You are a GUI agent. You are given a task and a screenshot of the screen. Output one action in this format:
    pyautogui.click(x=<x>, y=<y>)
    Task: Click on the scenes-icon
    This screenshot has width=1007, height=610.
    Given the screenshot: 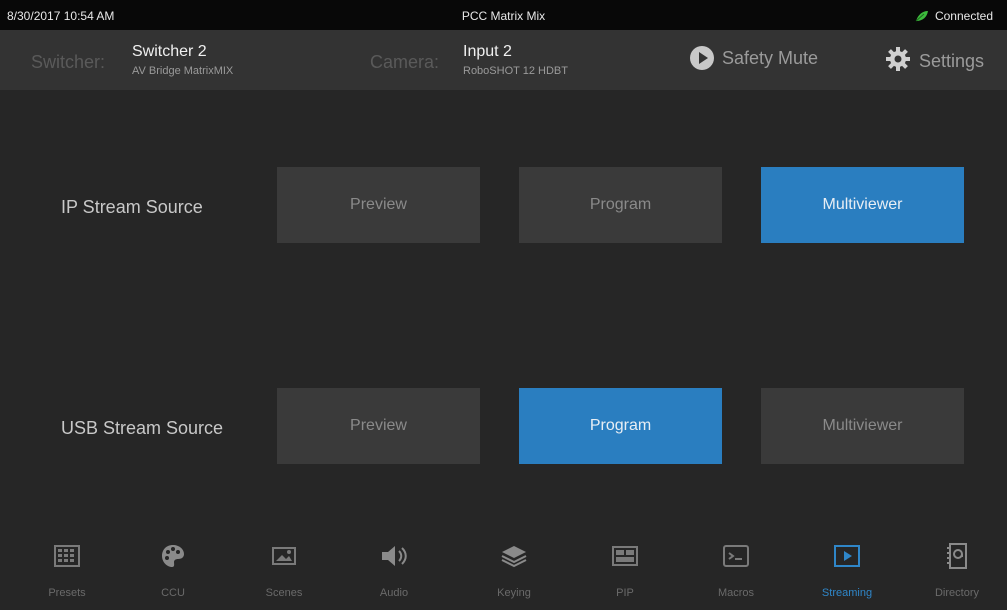 What is the action you would take?
    pyautogui.click(x=284, y=556)
    